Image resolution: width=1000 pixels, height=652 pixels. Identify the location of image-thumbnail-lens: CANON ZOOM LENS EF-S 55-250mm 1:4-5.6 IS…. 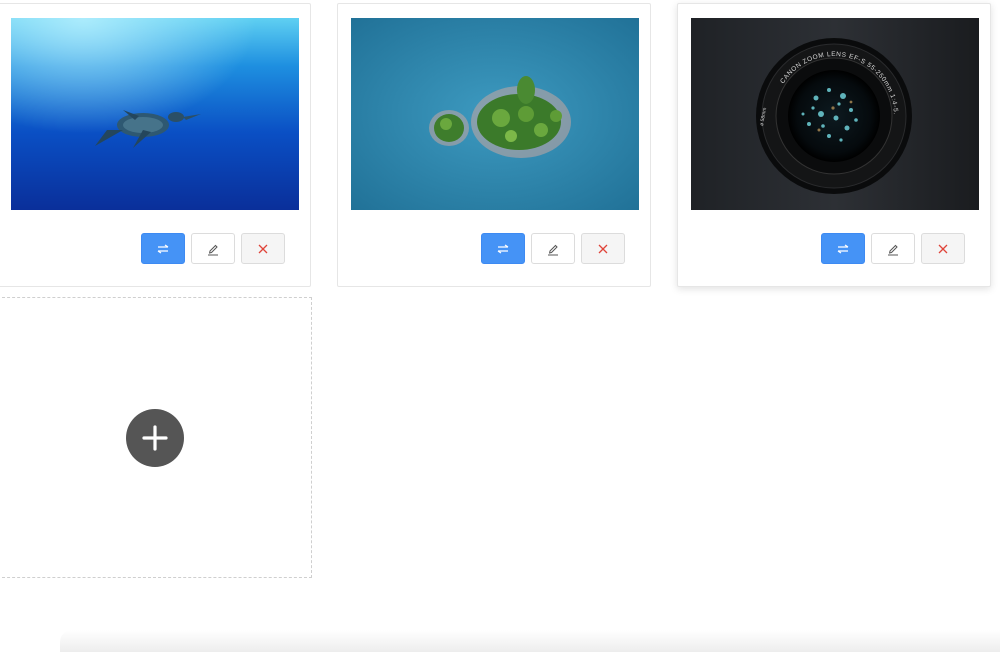
(835, 114).